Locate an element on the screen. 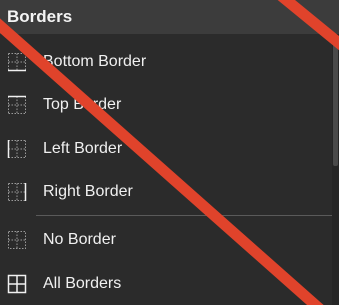  all-borders-icon is located at coordinates (17, 284).